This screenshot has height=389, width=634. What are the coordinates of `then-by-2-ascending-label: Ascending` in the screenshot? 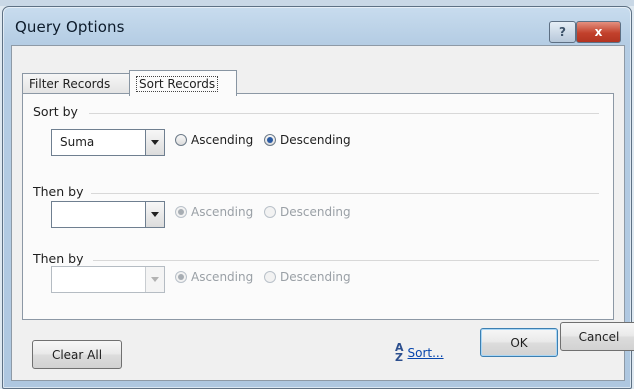 It's located at (222, 277).